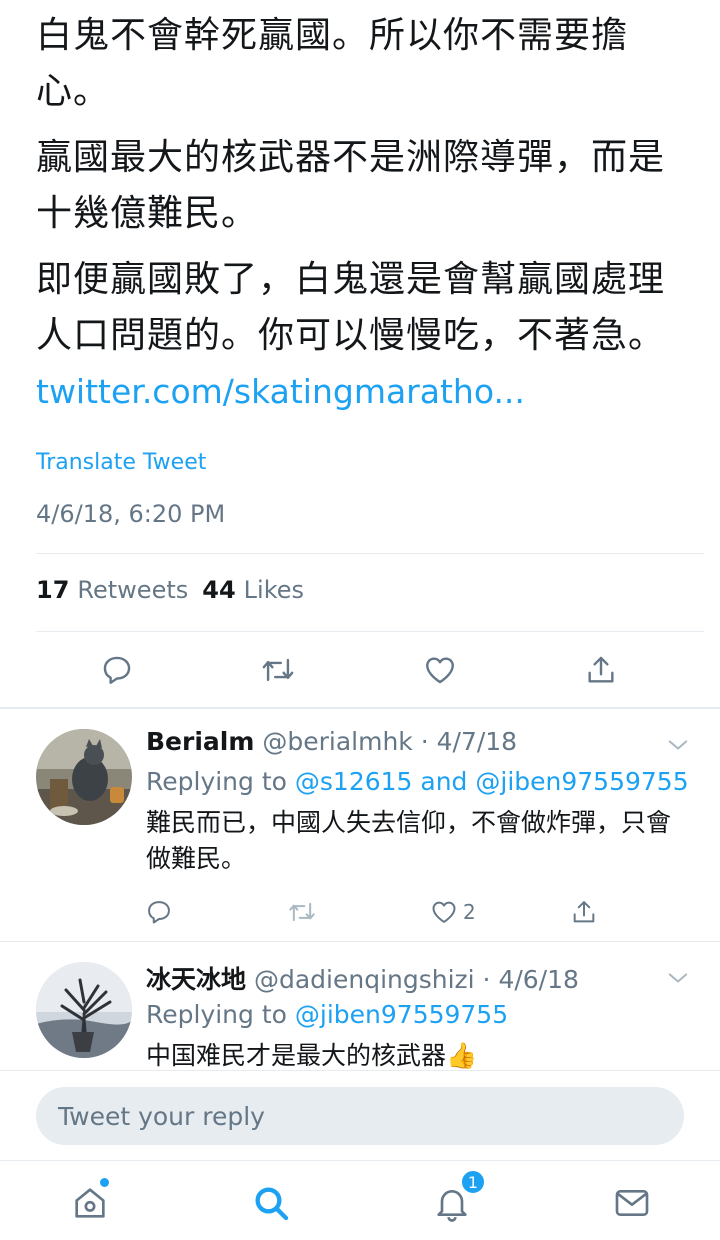 The height and width of the screenshot is (1240, 720). Describe the element at coordinates (416, 979) in the screenshot. I see `author-handle-date: @dadienqingshizi · 4/6/18` at that location.